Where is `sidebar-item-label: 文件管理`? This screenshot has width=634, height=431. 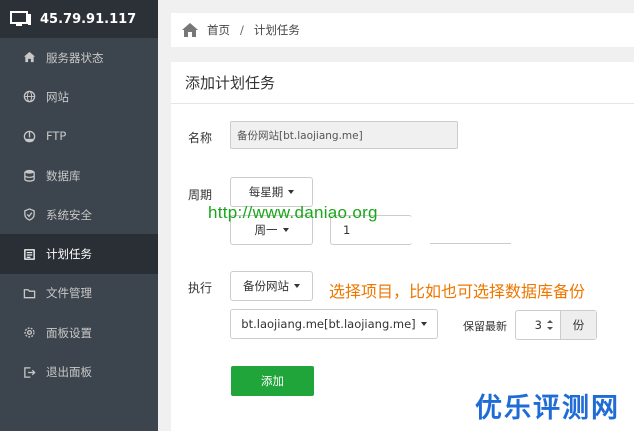
sidebar-item-label: 文件管理 is located at coordinates (69, 293).